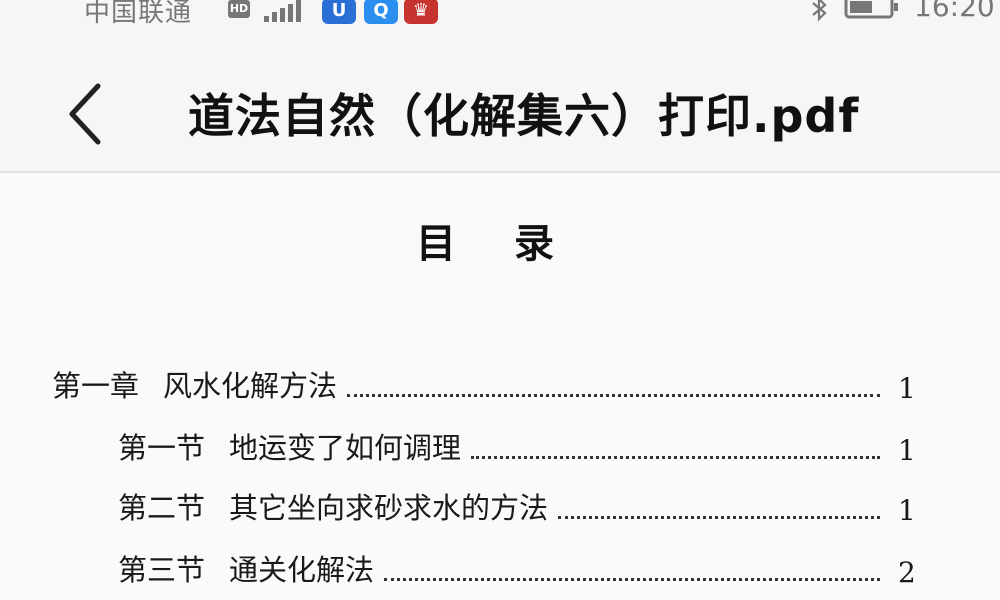 This screenshot has height=600, width=1000. I want to click on clock: 16:20, so click(954, 11).